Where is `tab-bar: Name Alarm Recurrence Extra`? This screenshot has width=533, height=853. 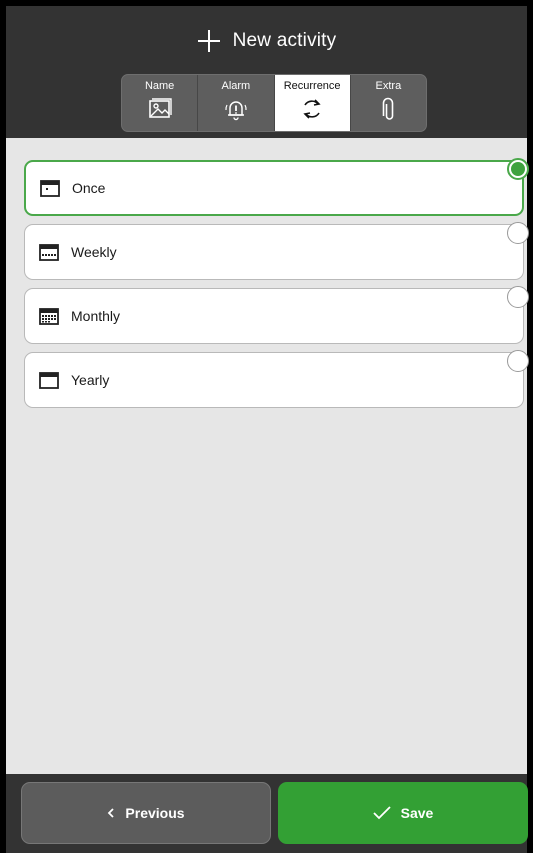 tab-bar: Name Alarm Recurrence Extra is located at coordinates (274, 103).